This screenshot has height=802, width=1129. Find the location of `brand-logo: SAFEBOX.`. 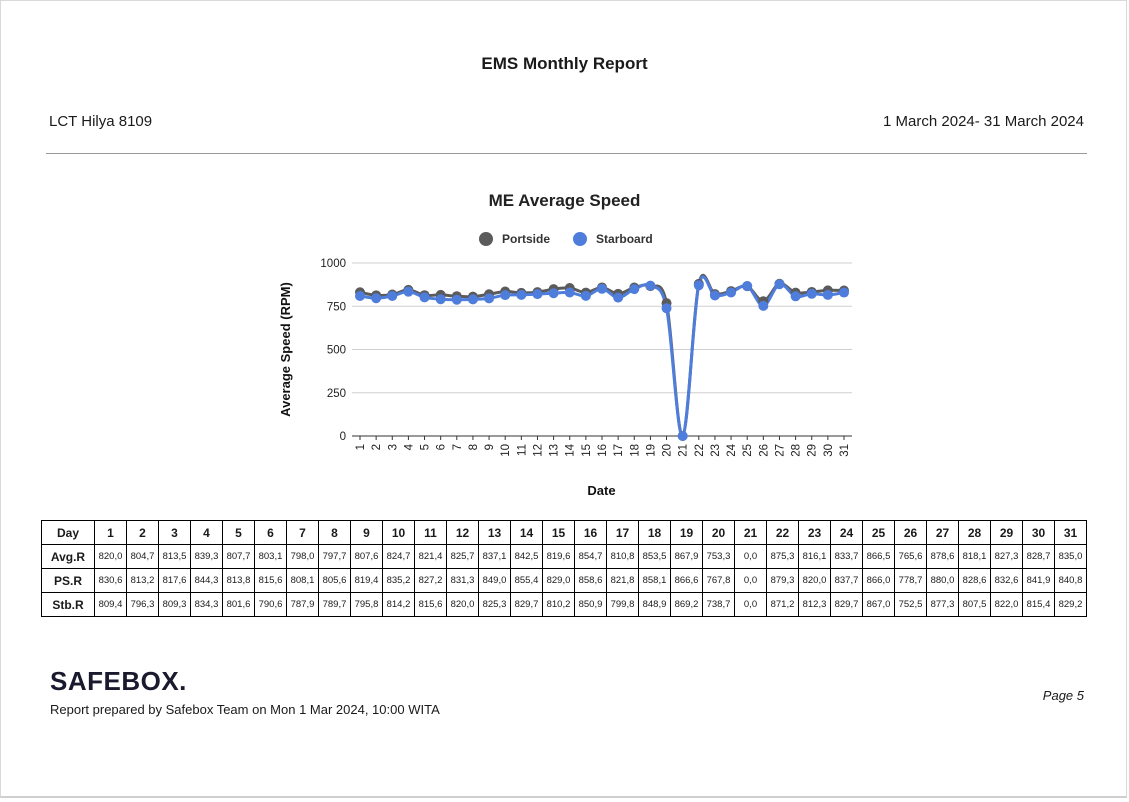

brand-logo: SAFEBOX. is located at coordinates (118, 681).